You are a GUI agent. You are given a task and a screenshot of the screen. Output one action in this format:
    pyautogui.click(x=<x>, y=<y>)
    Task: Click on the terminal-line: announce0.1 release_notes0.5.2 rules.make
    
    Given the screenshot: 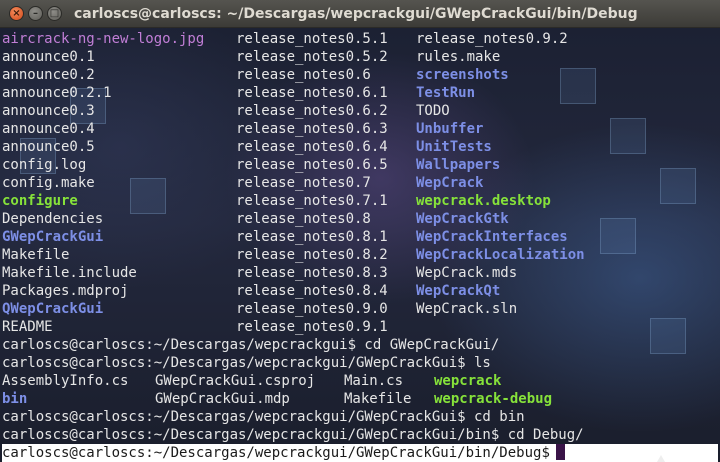 What is the action you would take?
    pyautogui.click(x=360, y=57)
    